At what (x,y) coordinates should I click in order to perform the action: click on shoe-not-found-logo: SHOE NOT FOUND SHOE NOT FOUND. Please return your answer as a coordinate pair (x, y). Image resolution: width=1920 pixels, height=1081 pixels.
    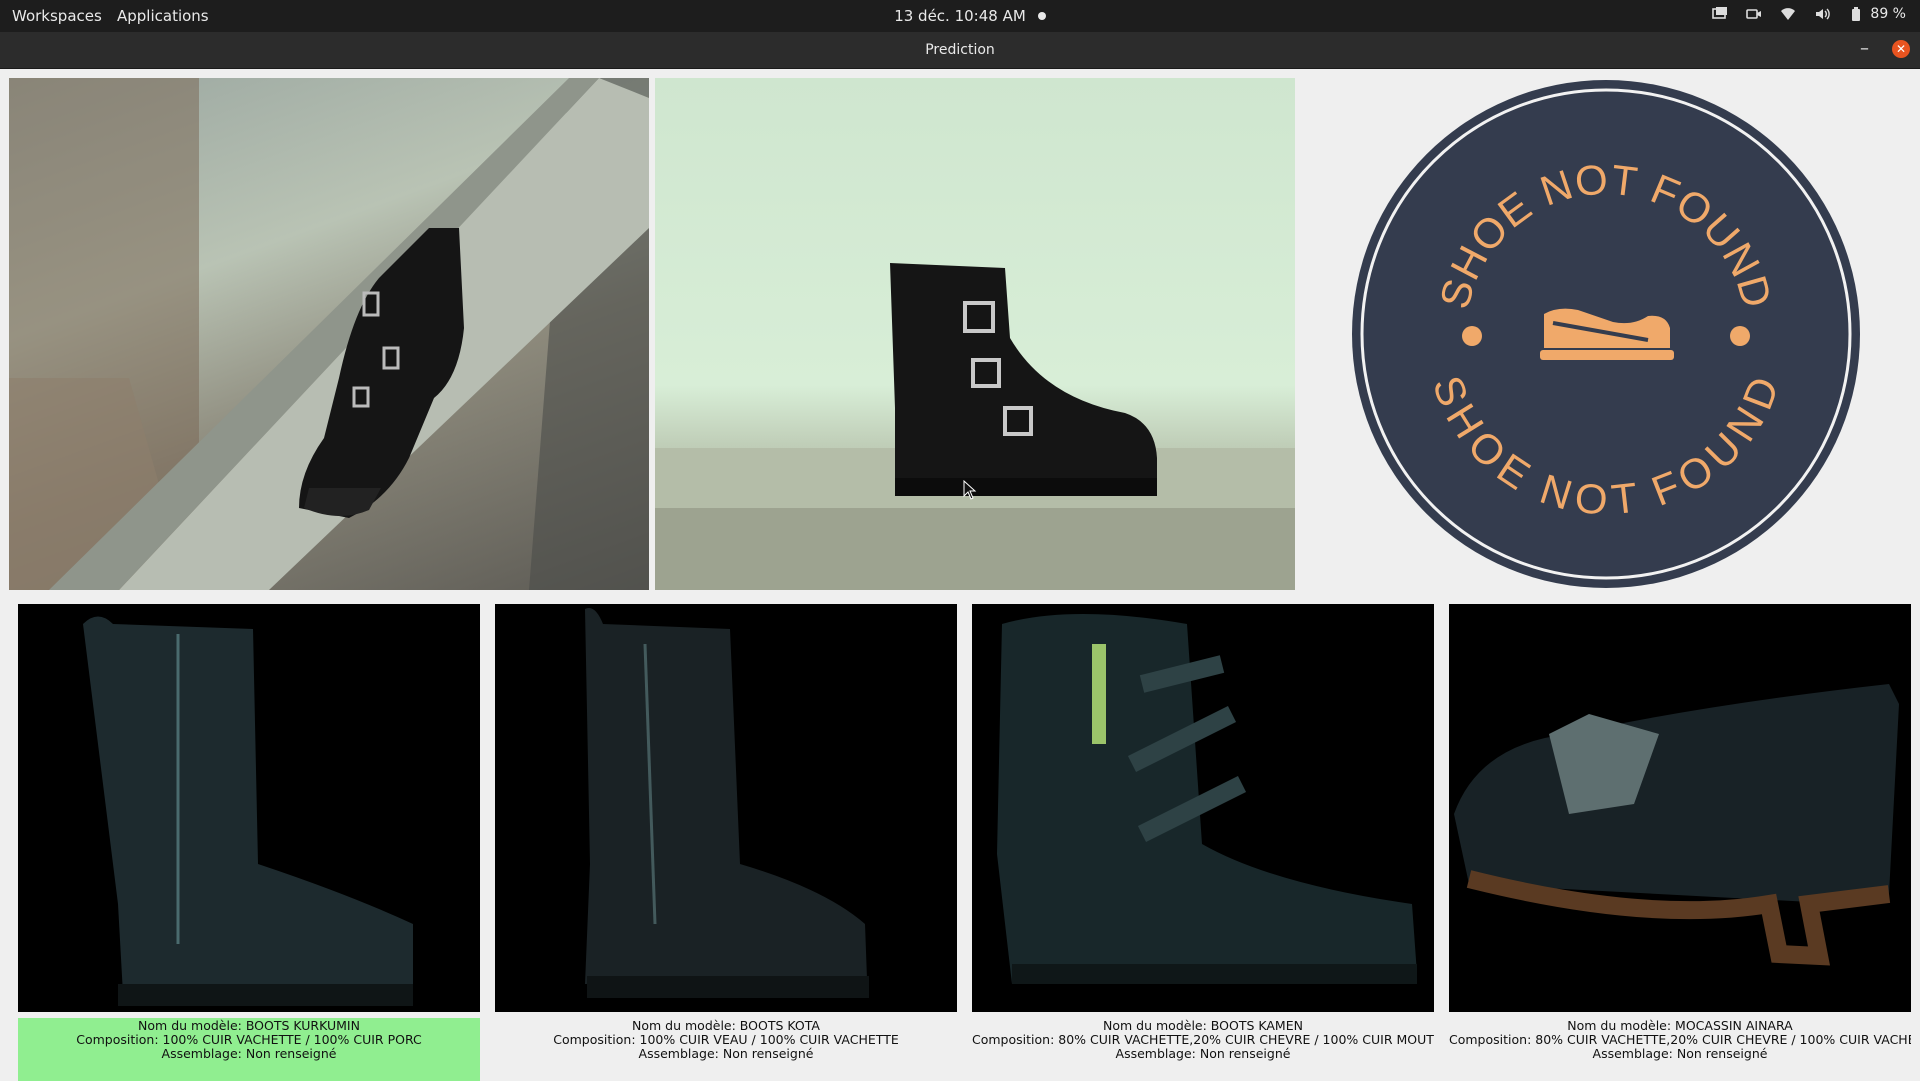
    Looking at the image, I should click on (1606, 334).